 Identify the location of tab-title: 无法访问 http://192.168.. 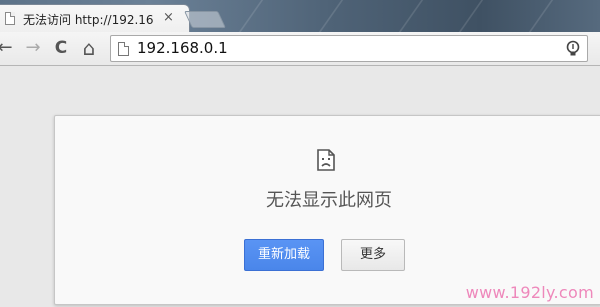
(88, 20).